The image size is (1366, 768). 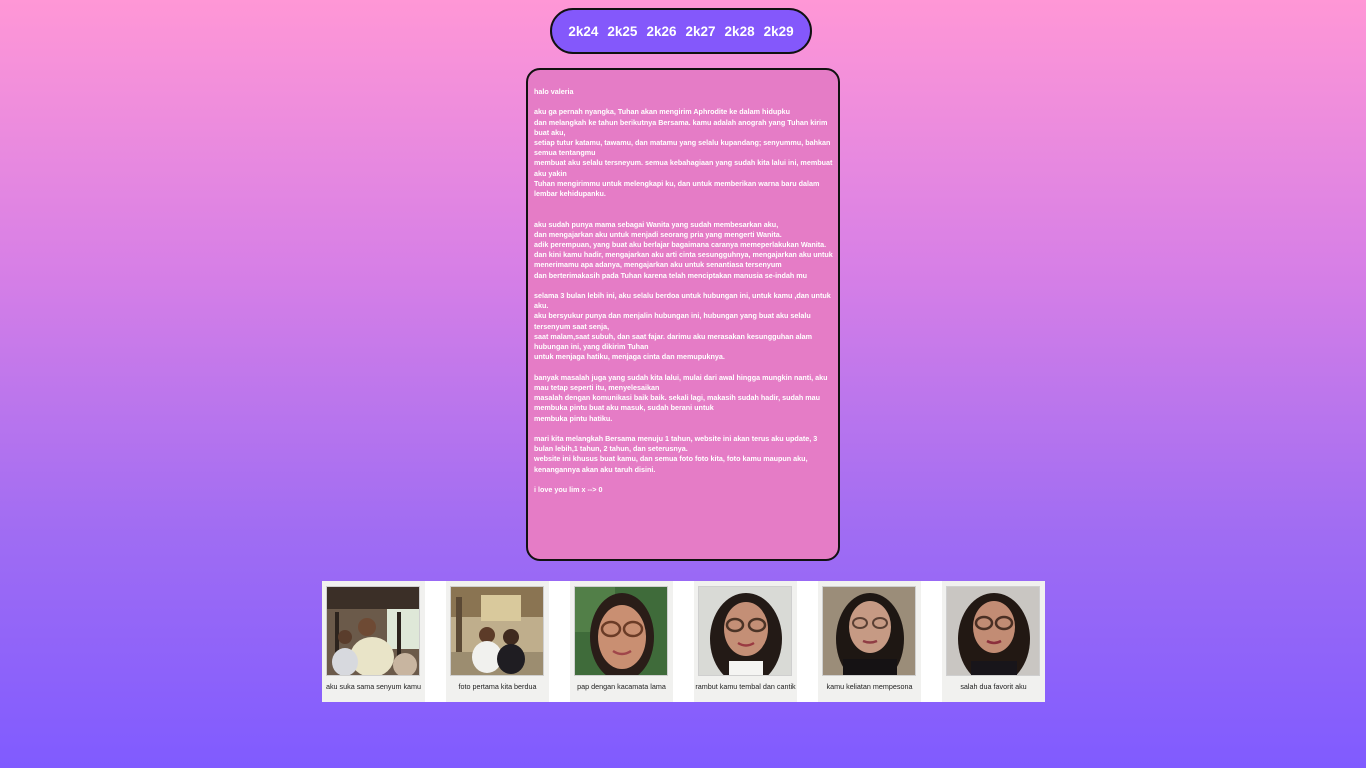 I want to click on year-link-2k28: 2k28, so click(x=740, y=31).